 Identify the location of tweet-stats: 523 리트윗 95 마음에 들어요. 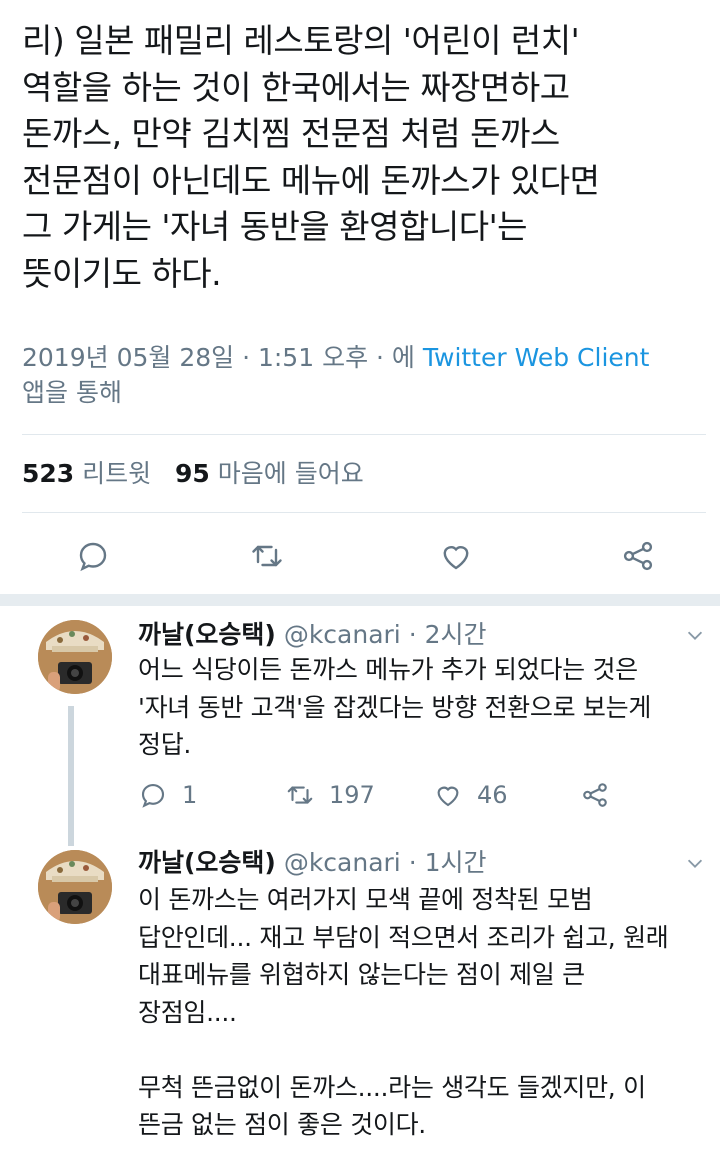
(193, 474).